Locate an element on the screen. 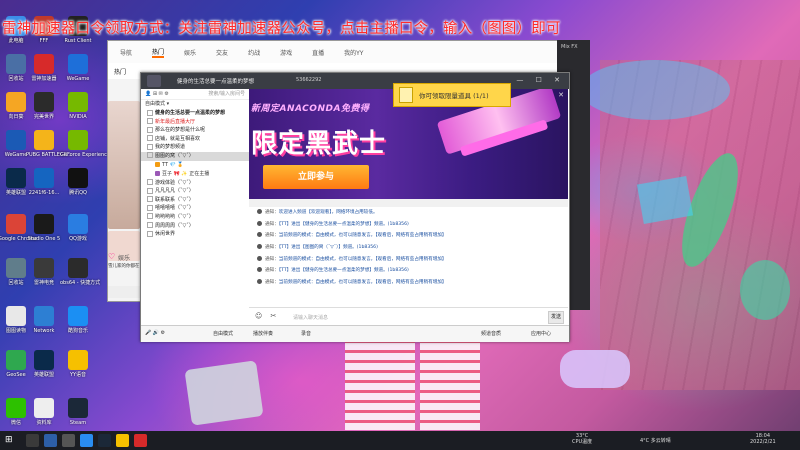  desktop-icon: 雷神电竞 is located at coordinates (44, 272).